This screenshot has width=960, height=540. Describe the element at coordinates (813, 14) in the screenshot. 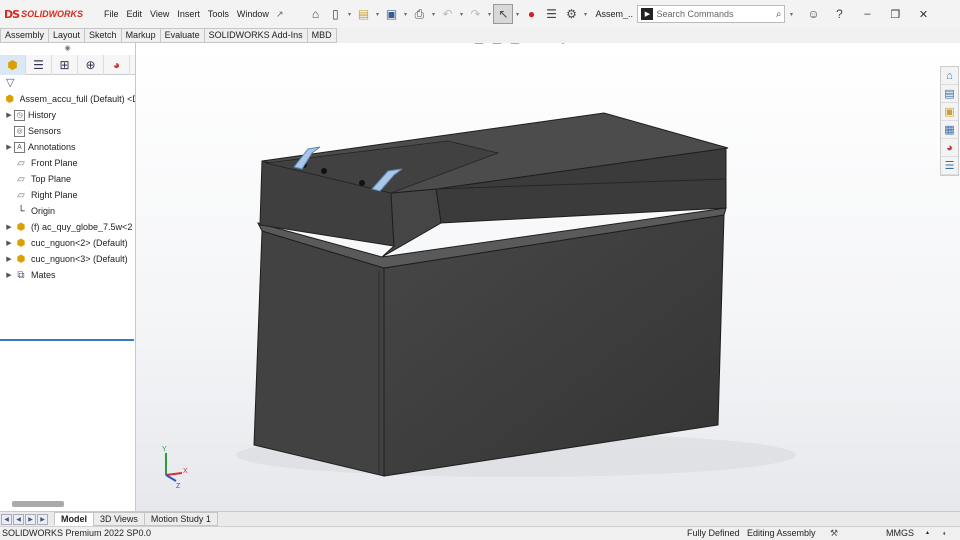

I see `user-account-icon: ☺` at that location.